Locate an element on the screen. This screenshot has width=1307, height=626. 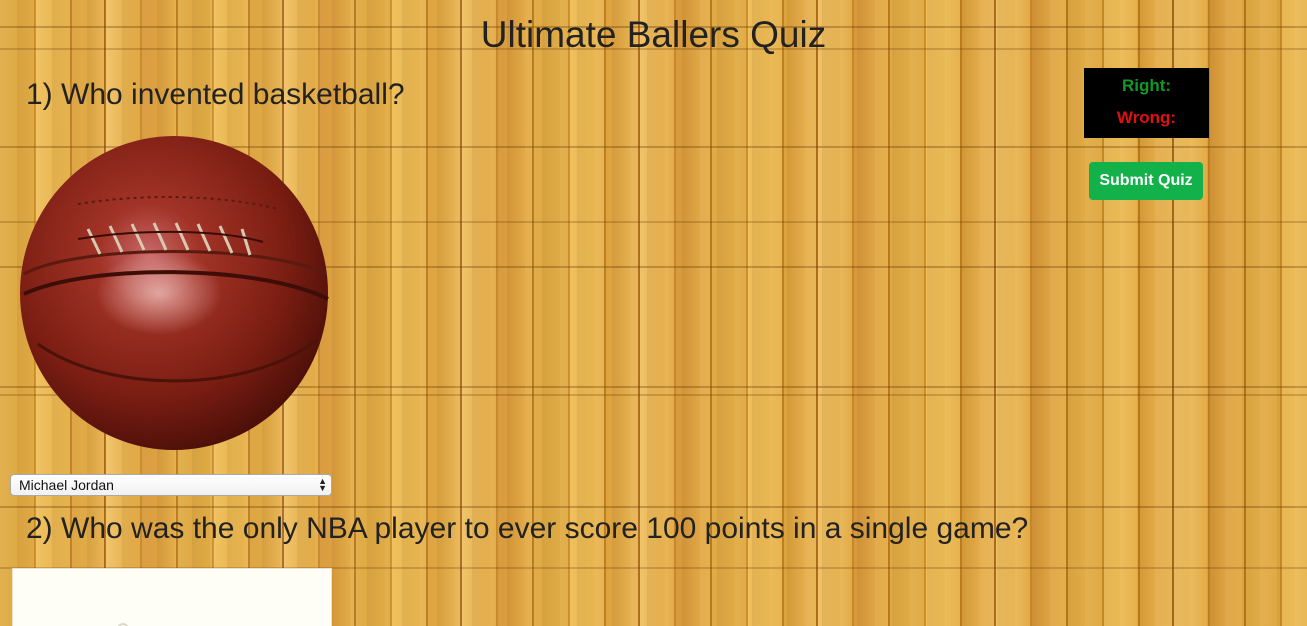
scoreboard: Right: Wrong: is located at coordinates (1146, 103).